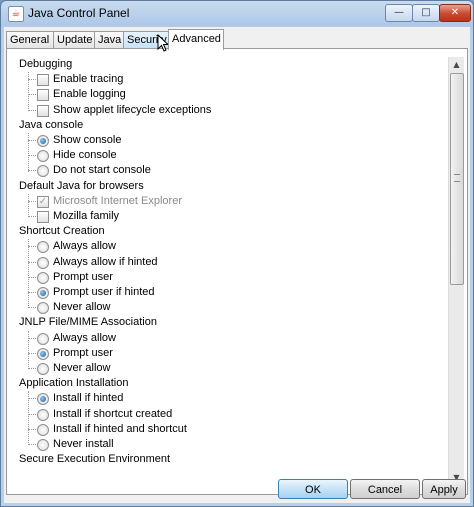 The height and width of the screenshot is (507, 474). What do you see at coordinates (456, 64) in the screenshot?
I see `scroll-up-arrow-icon: ▲` at bounding box center [456, 64].